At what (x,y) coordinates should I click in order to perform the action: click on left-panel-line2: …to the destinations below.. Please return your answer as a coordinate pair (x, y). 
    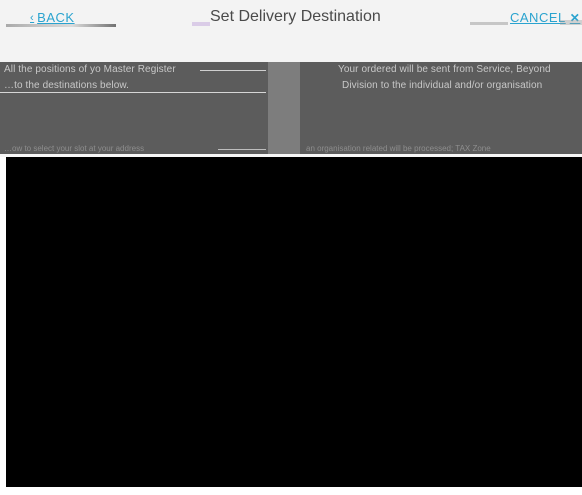
    Looking at the image, I should click on (66, 85).